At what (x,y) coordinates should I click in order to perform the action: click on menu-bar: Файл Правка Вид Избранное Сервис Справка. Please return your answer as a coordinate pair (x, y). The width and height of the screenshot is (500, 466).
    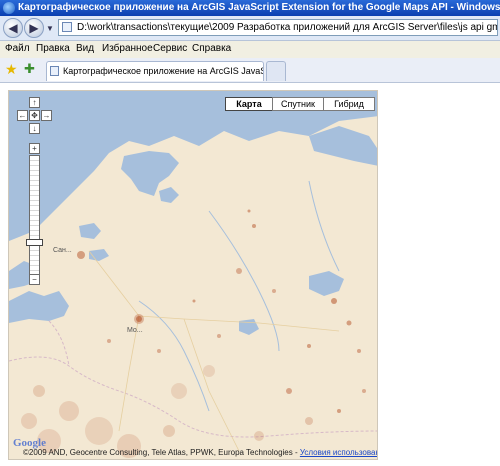
    Looking at the image, I should click on (250, 50).